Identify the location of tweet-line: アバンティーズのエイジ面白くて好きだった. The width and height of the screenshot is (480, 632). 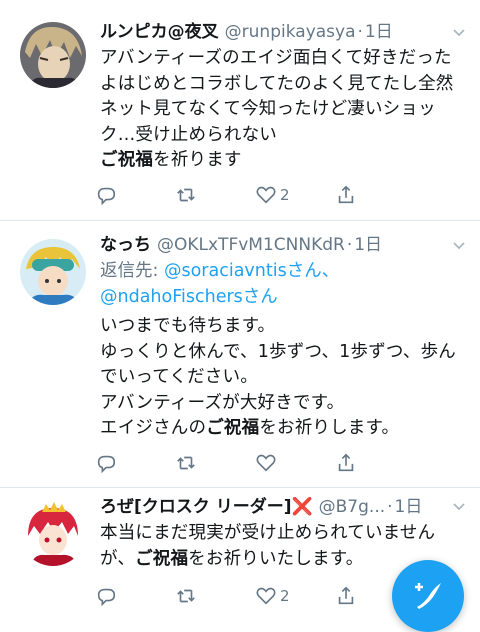
(276, 58).